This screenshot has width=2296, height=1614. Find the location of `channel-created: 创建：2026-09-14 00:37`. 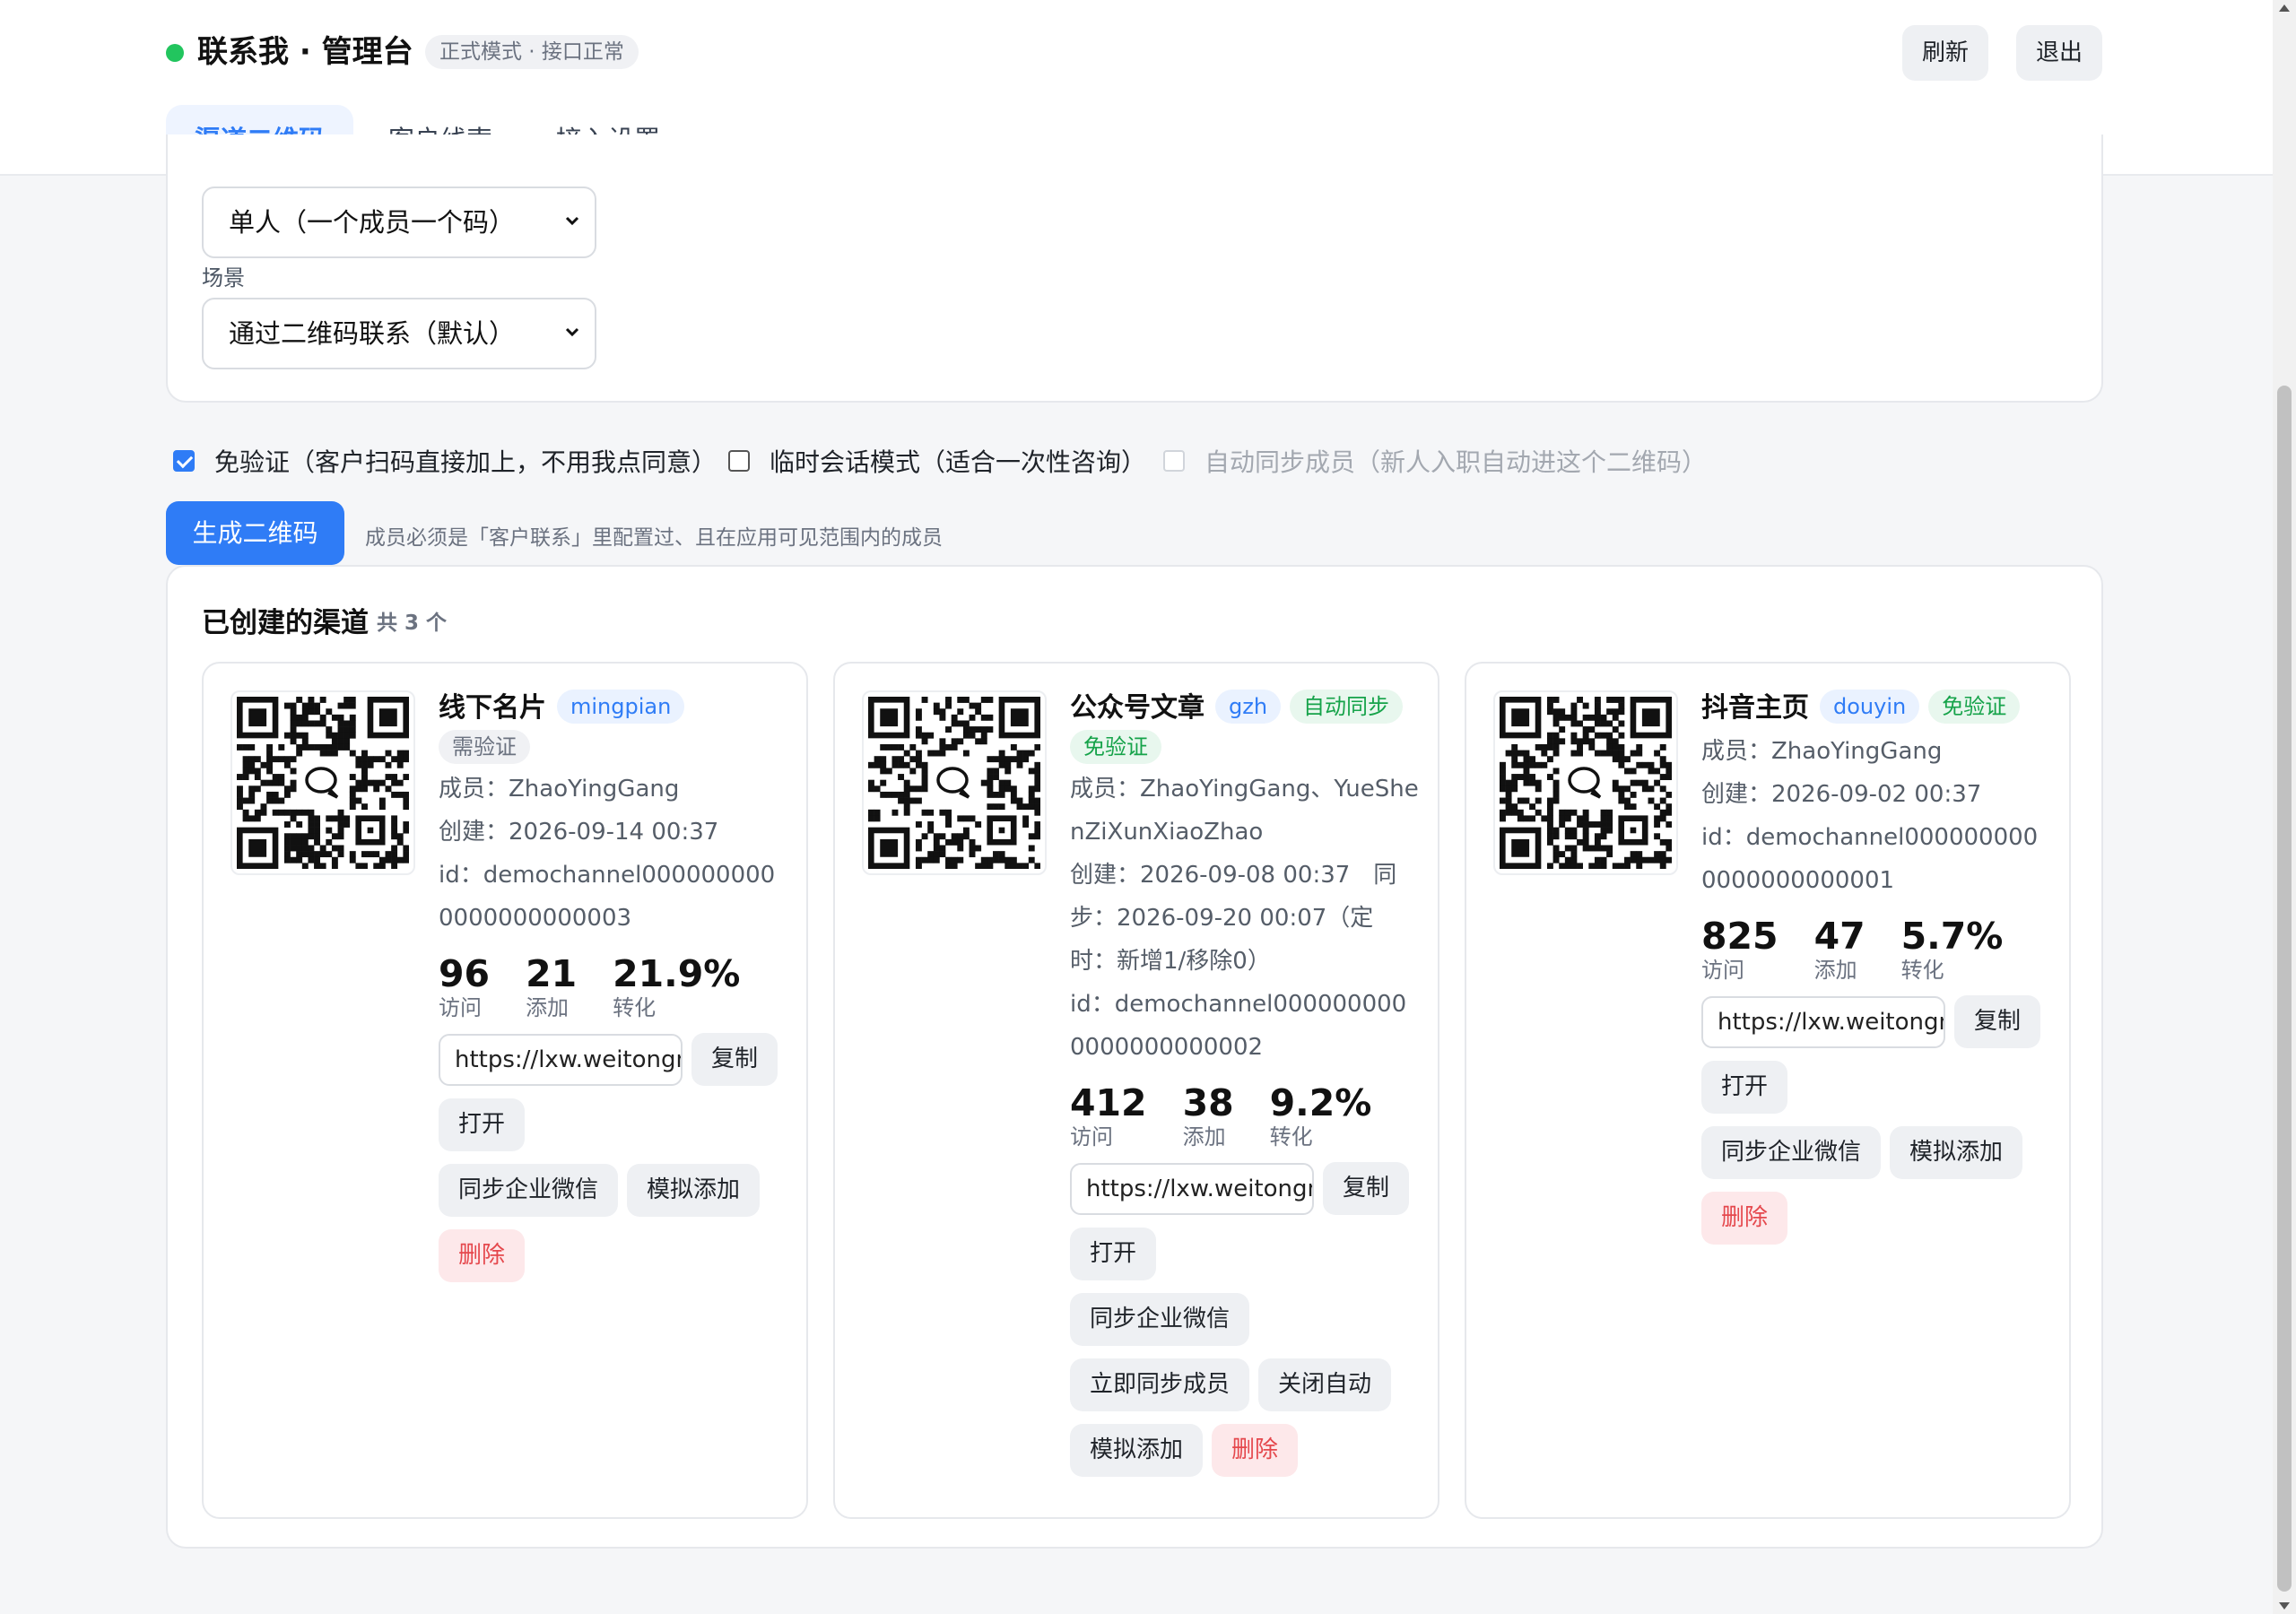

channel-created: 创建：2026-09-14 00:37 is located at coordinates (579, 832).